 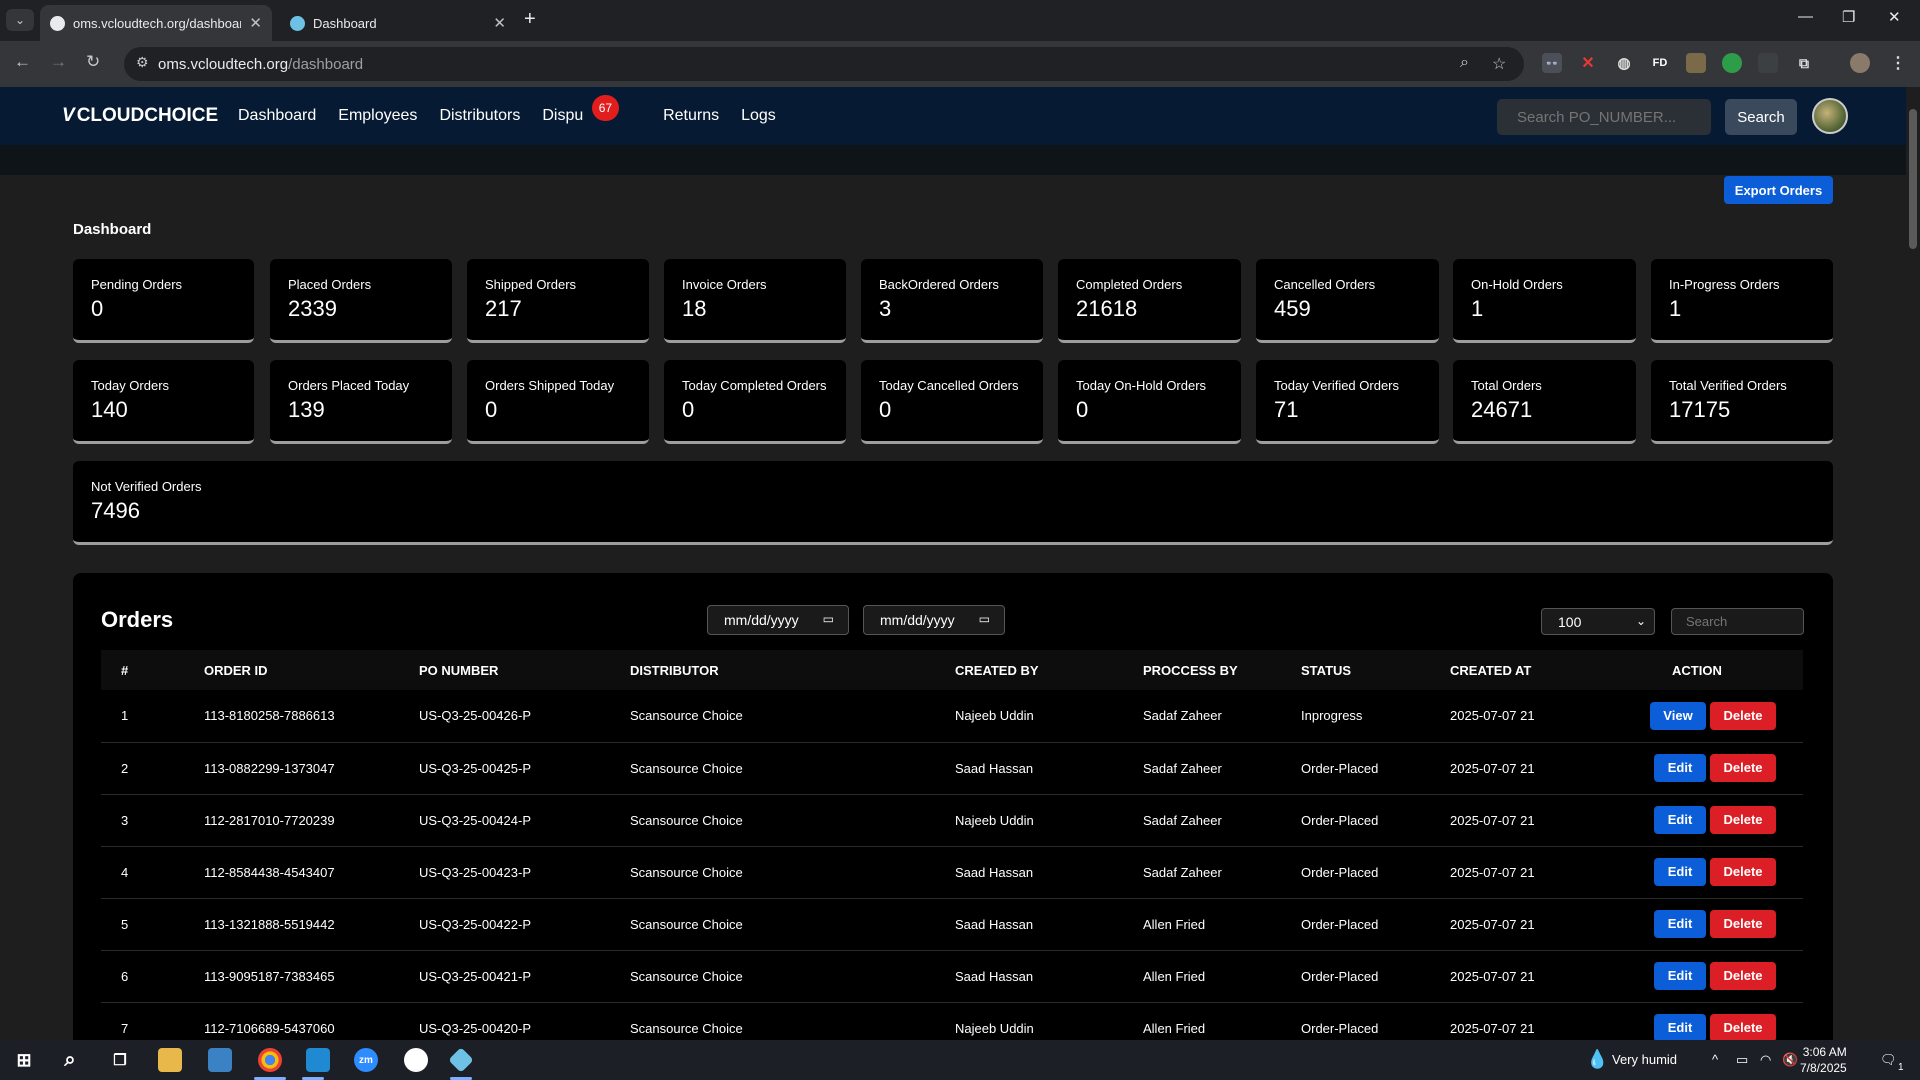 What do you see at coordinates (1604, 117) in the screenshot?
I see `po-search-input` at bounding box center [1604, 117].